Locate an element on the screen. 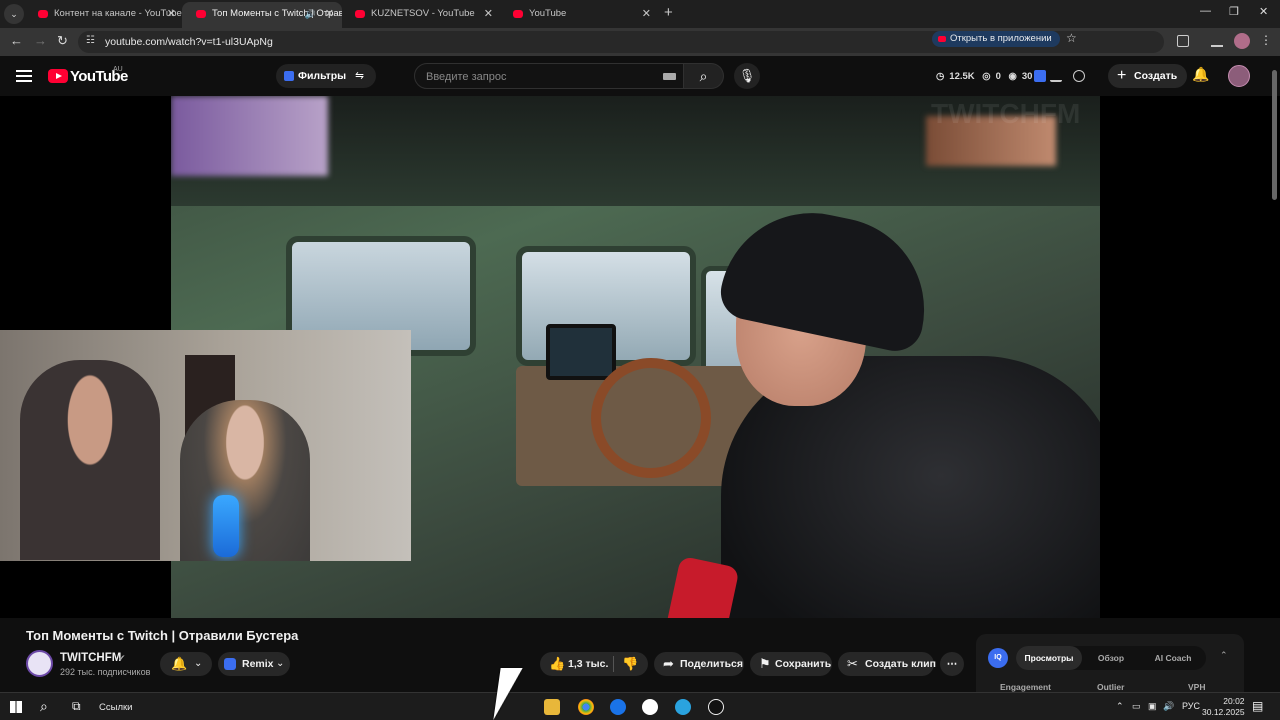 This screenshot has width=1280, height=720. webcam-person is located at coordinates (90, 460).